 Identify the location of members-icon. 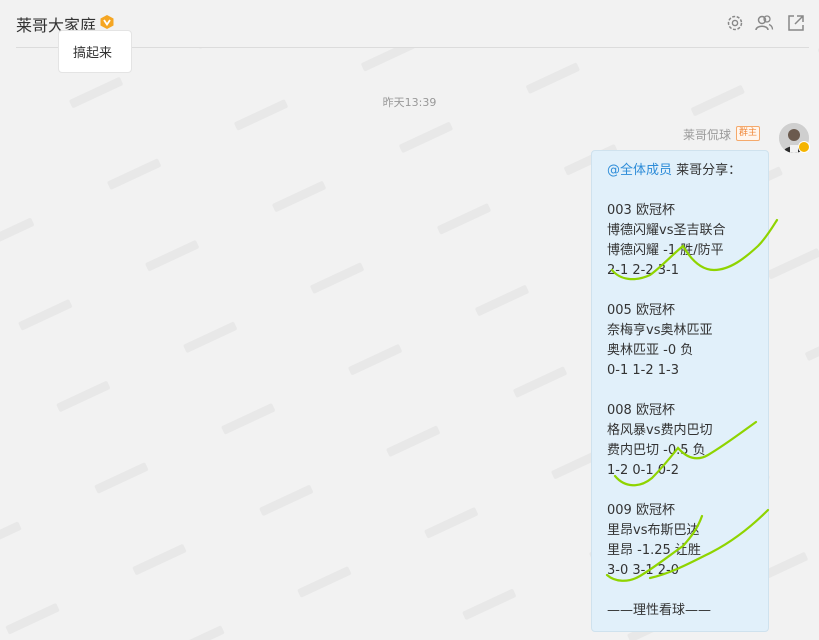
(764, 23).